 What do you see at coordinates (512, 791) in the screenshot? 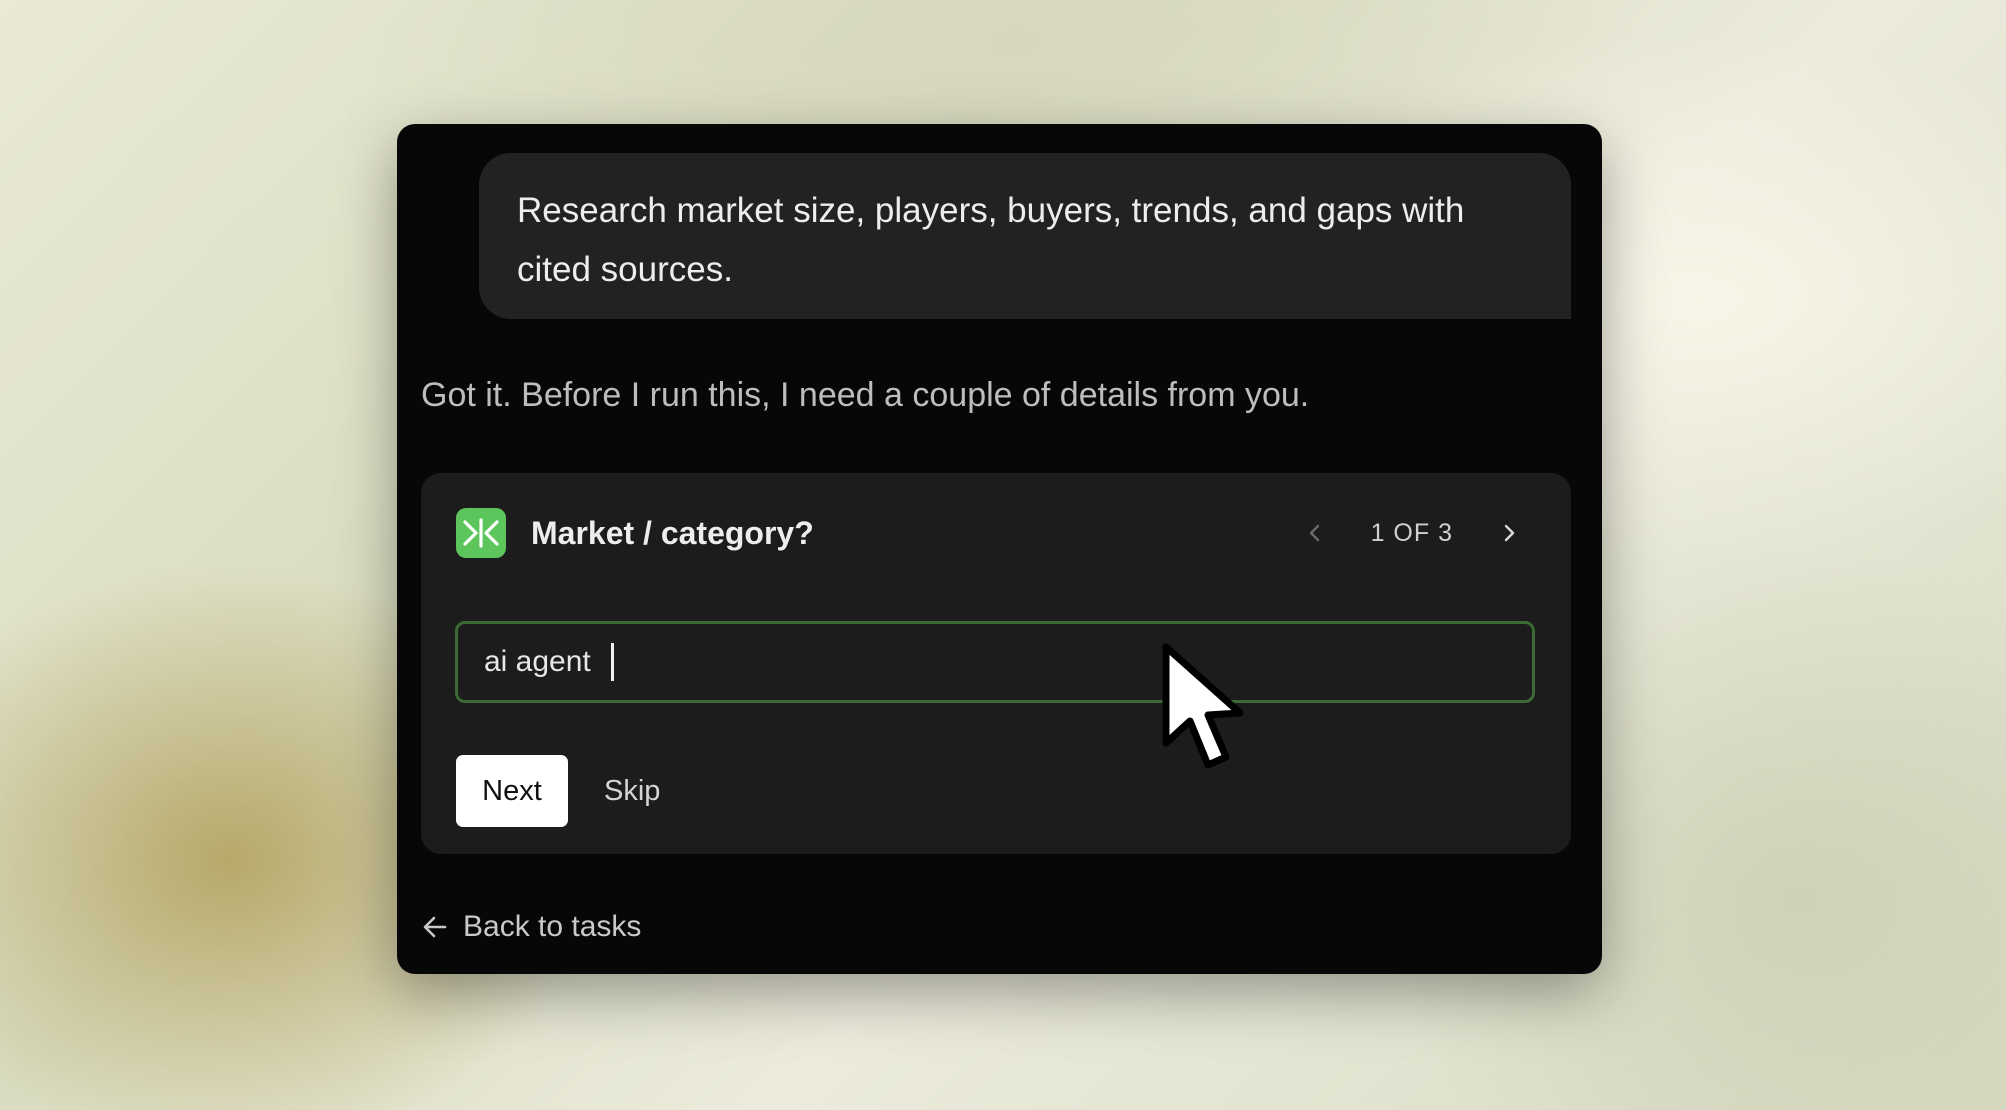
I see `next-button: Next` at bounding box center [512, 791].